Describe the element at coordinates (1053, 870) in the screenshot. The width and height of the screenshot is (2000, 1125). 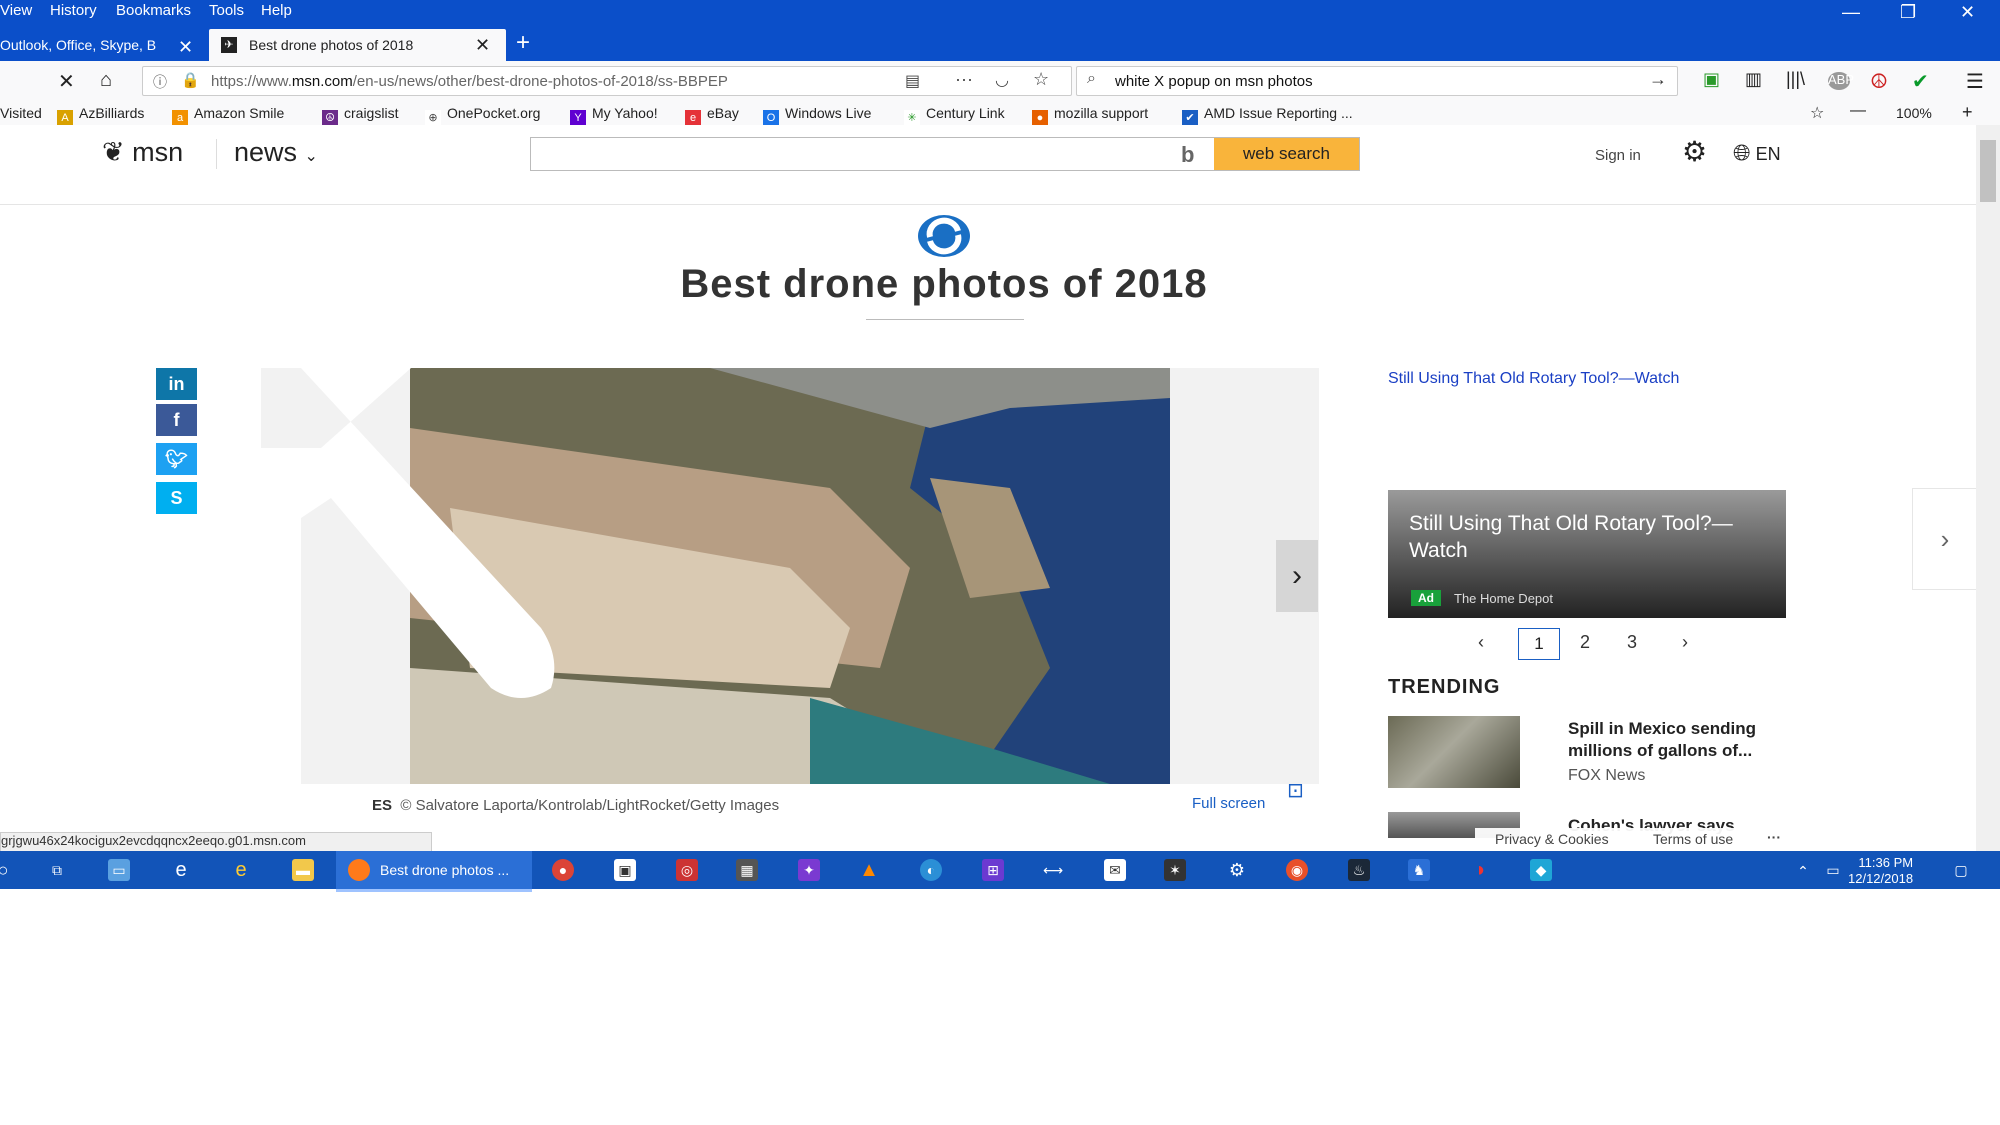
I see `app-icon: ⟷` at that location.